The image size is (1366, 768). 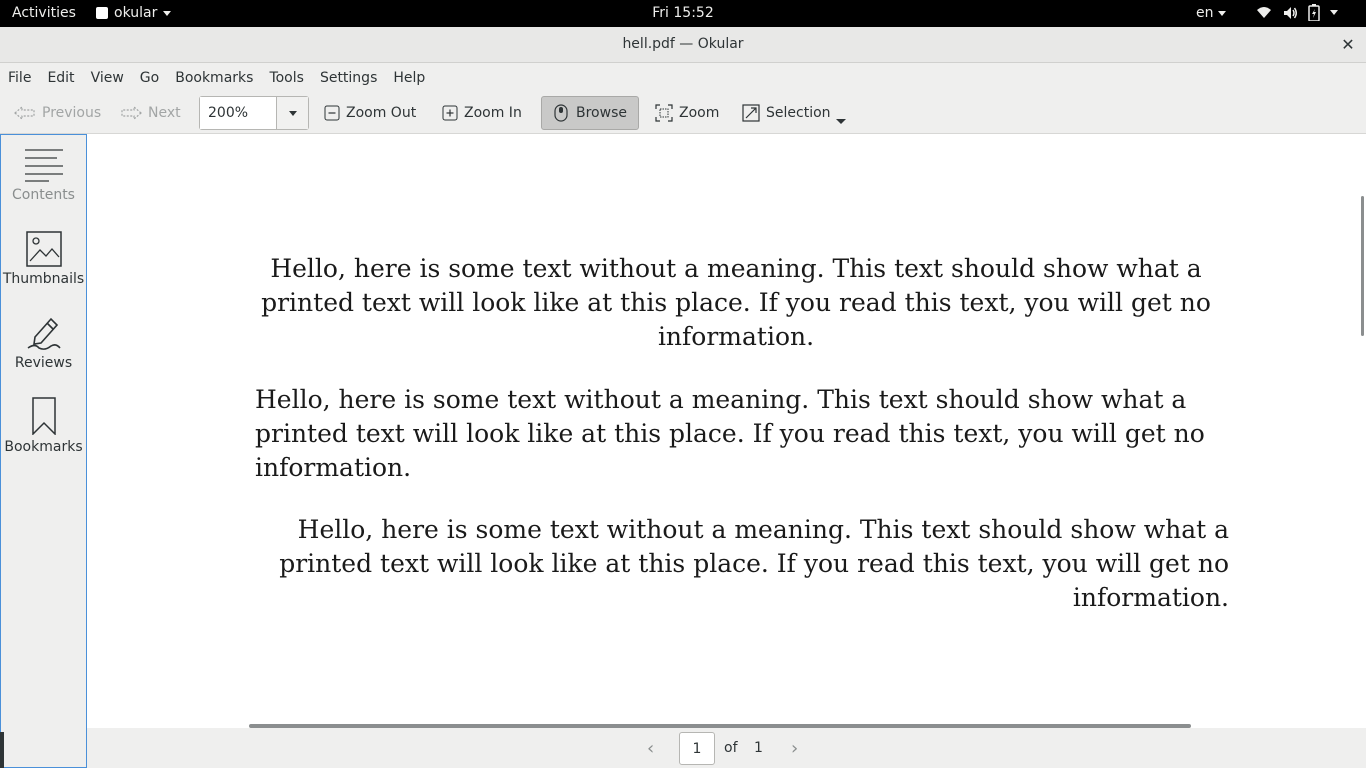 What do you see at coordinates (43, 279) in the screenshot?
I see `sidebar-item-label: Thumbnails` at bounding box center [43, 279].